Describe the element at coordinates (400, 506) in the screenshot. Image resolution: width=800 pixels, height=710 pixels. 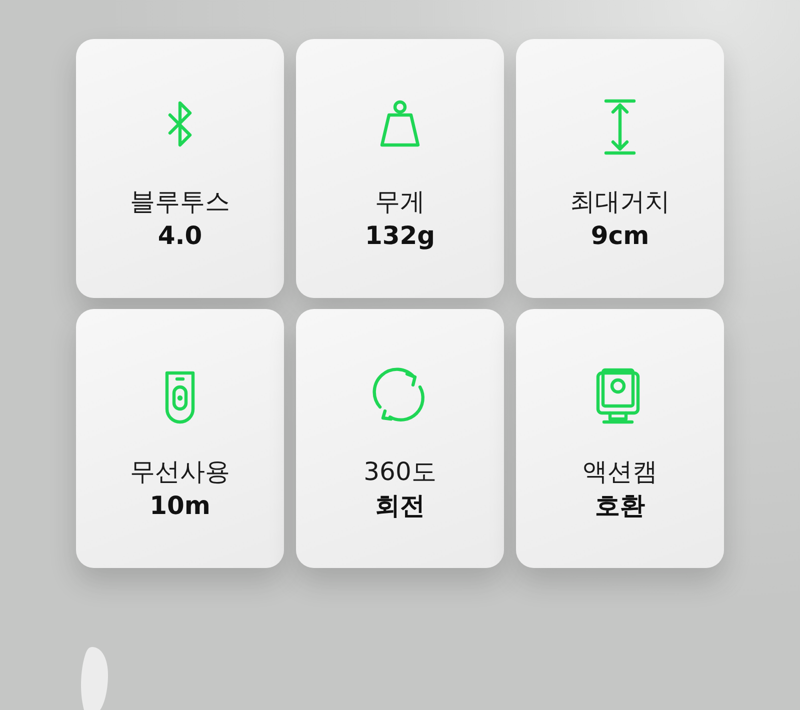
I see `spec-value: 회전` at that location.